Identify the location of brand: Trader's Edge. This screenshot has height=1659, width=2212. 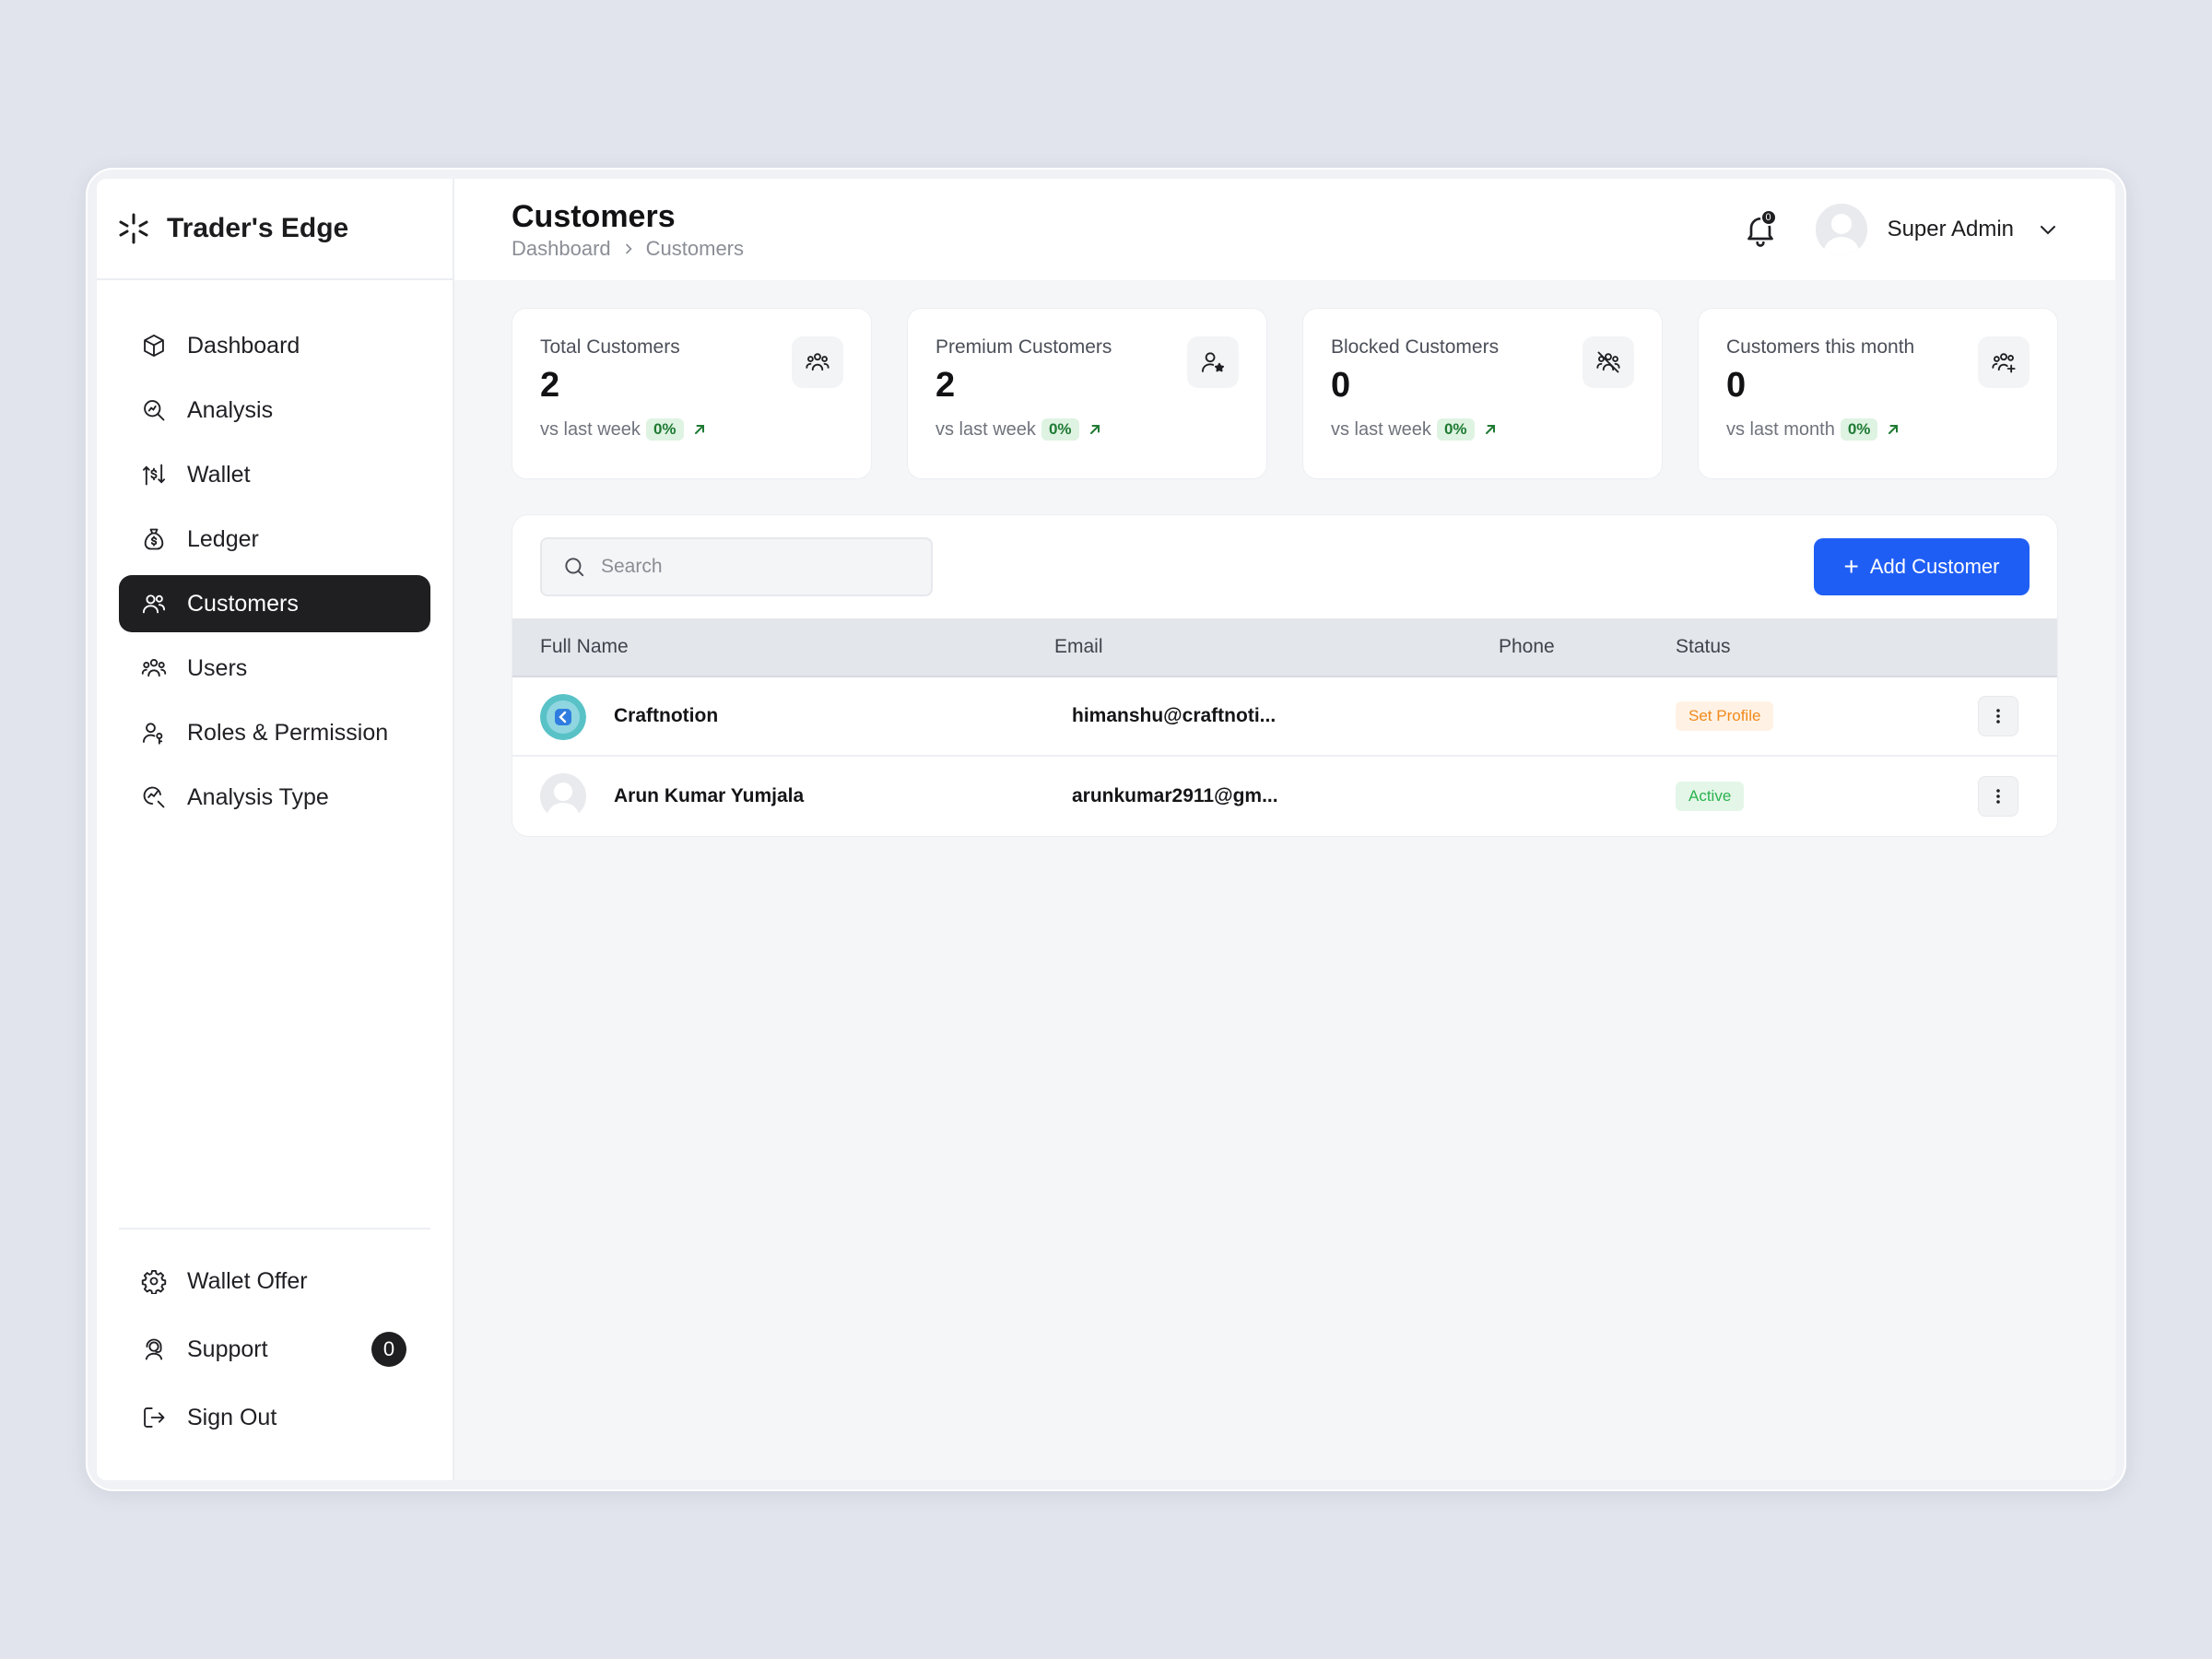
(275, 229).